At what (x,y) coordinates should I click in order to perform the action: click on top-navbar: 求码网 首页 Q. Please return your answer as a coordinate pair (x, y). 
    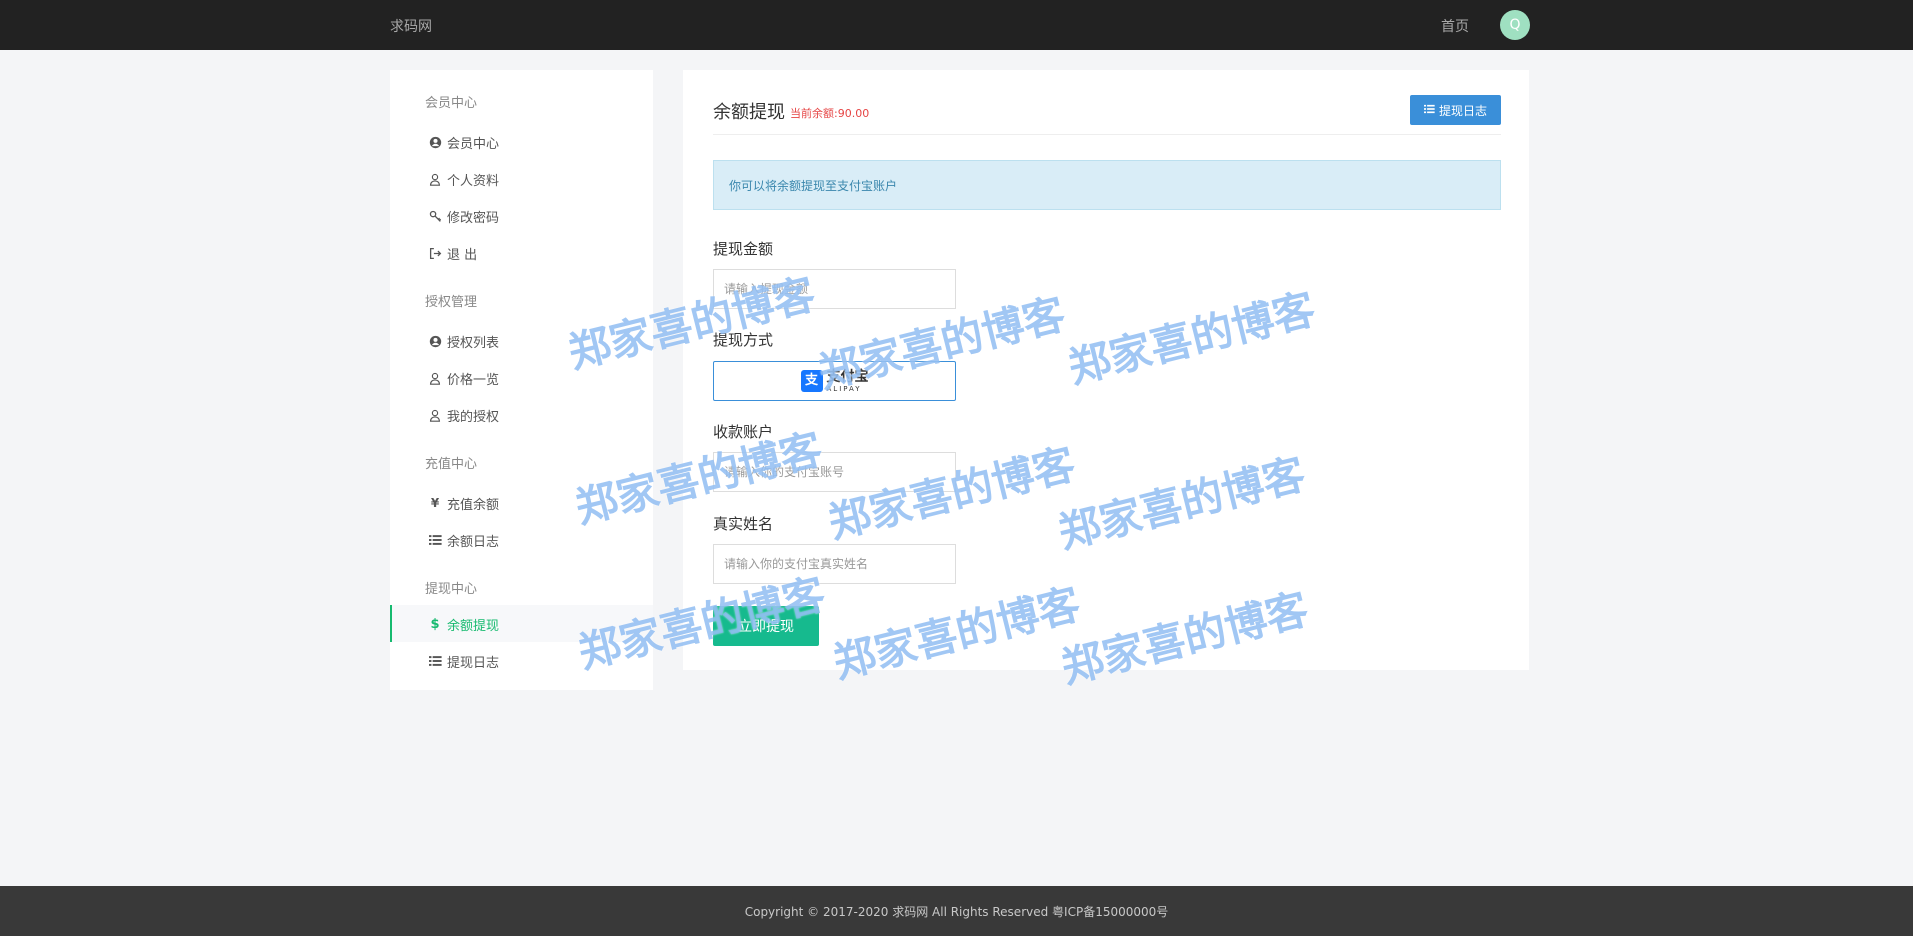
    Looking at the image, I should click on (956, 25).